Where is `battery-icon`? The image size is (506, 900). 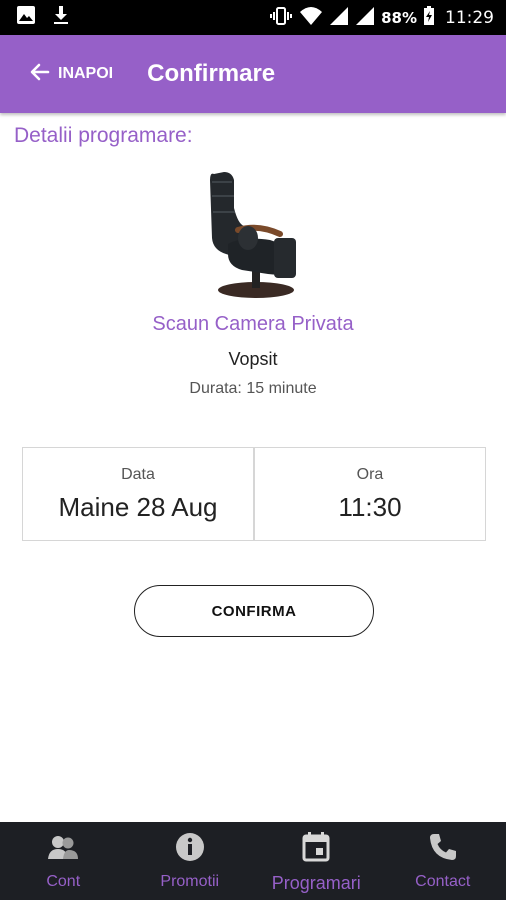
battery-icon is located at coordinates (429, 17).